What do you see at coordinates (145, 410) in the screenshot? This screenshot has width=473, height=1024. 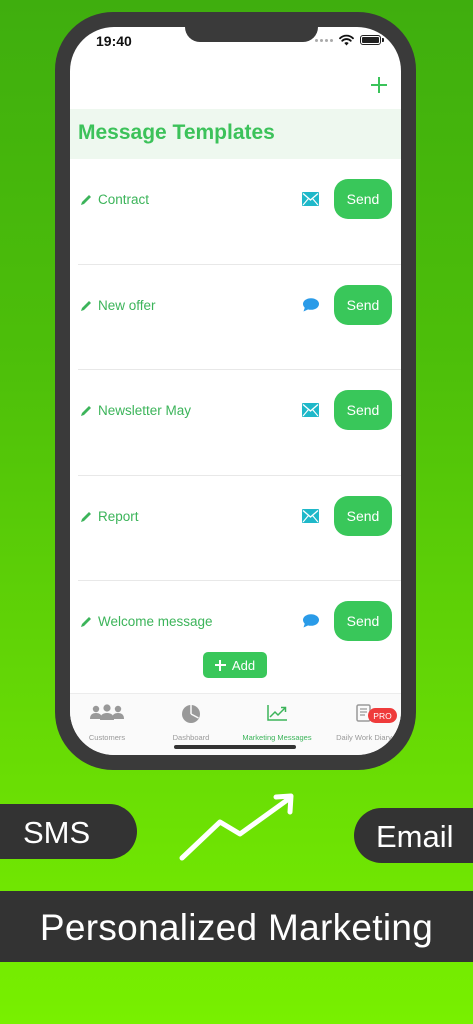 I see `template-label: Newsletter May` at bounding box center [145, 410].